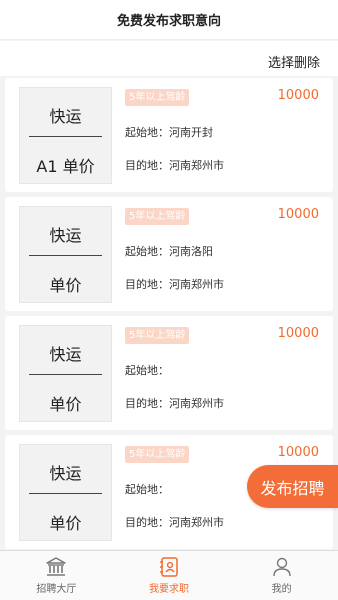 This screenshot has height=600, width=338. What do you see at coordinates (169, 567) in the screenshot?
I see `resume-icon` at bounding box center [169, 567].